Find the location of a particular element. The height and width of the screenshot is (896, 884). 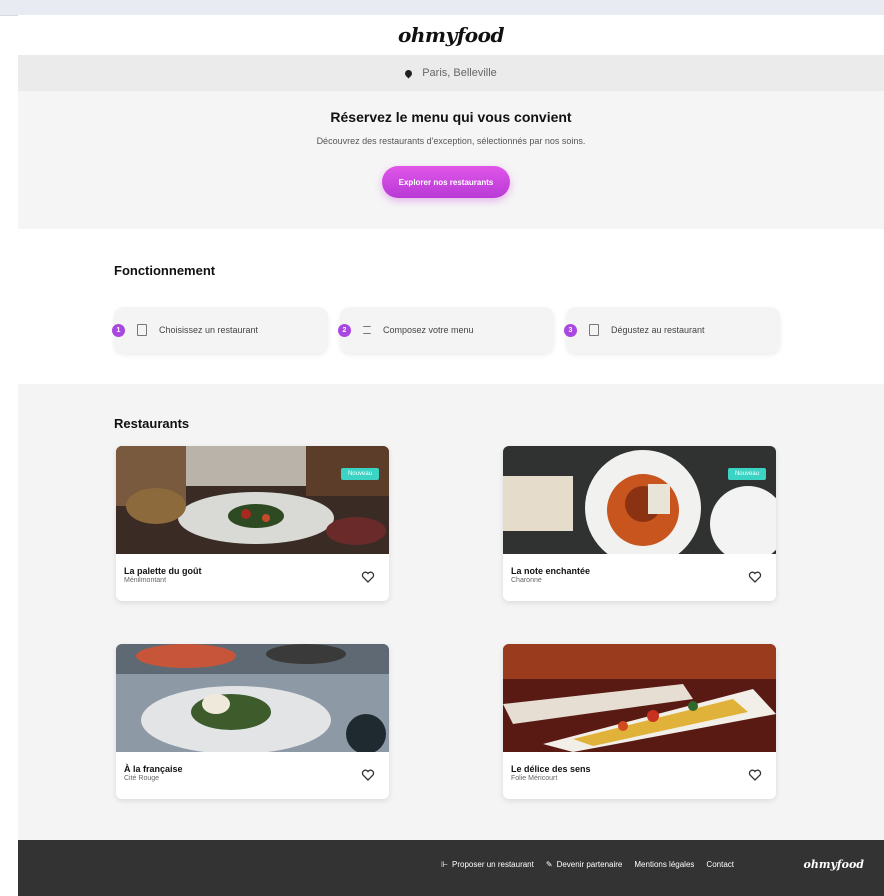

restaurant-name: Le délice des sens is located at coordinates (551, 769).